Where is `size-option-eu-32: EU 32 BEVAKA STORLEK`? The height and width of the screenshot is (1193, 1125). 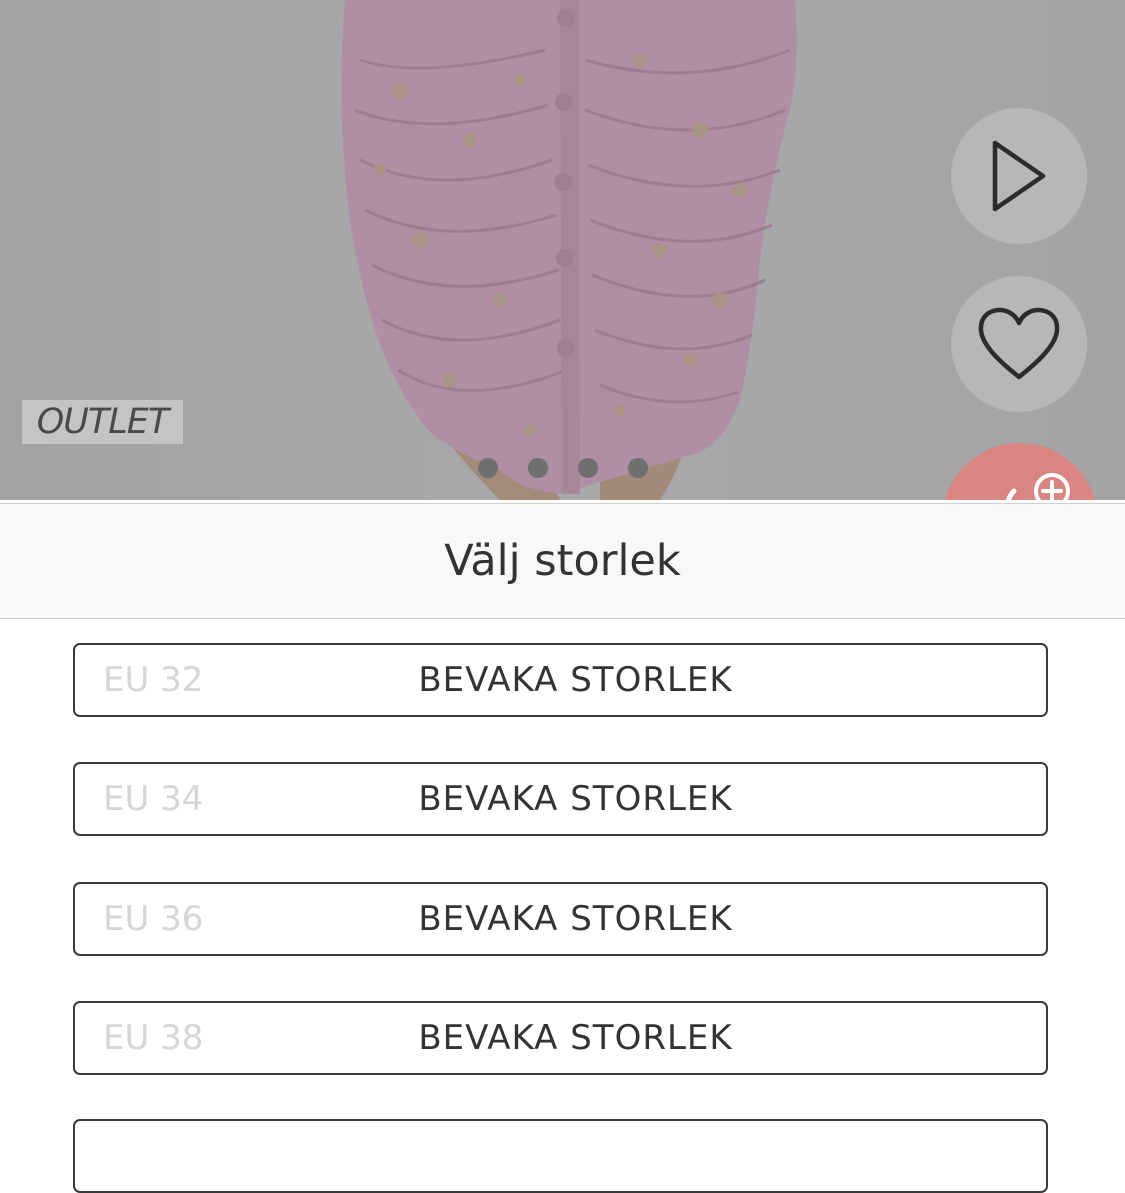
size-option-eu-32: EU 32 BEVAKA STORLEK is located at coordinates (560, 680).